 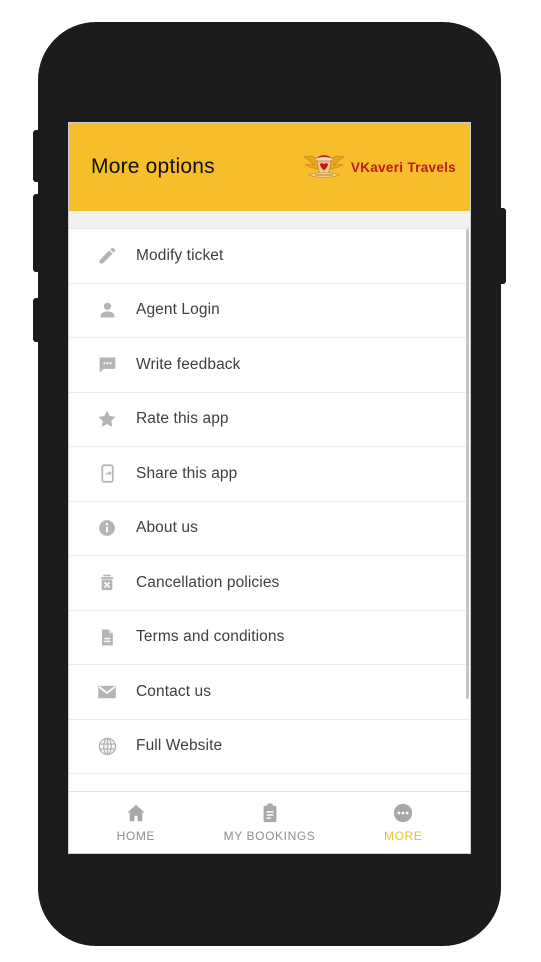 What do you see at coordinates (107, 474) in the screenshot?
I see `phone-share-icon` at bounding box center [107, 474].